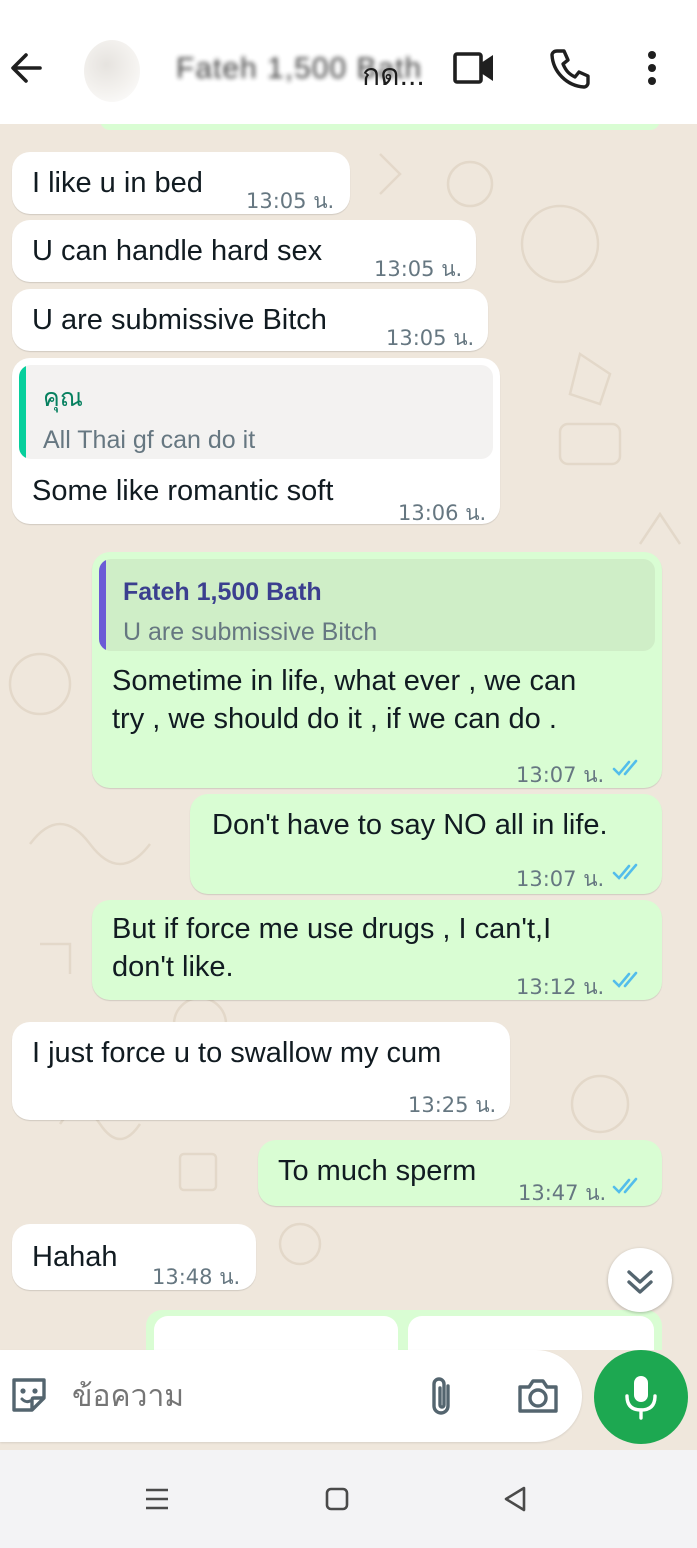 The image size is (697, 1548). I want to click on sticker-icon, so click(29, 1395).